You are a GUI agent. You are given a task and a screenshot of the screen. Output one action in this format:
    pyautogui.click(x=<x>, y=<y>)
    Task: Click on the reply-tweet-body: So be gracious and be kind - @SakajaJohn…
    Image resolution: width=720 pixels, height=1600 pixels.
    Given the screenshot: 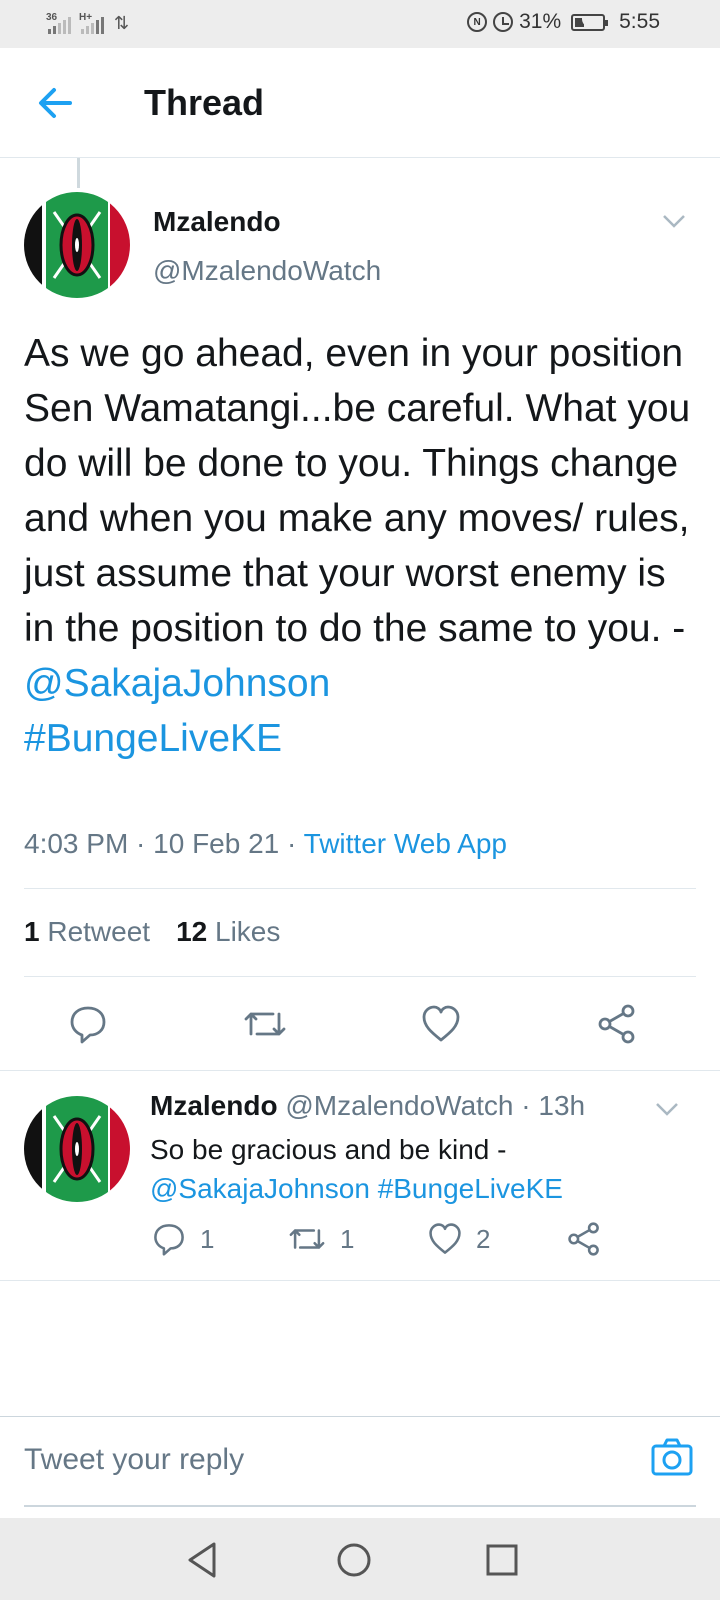 What is the action you would take?
    pyautogui.click(x=410, y=1169)
    